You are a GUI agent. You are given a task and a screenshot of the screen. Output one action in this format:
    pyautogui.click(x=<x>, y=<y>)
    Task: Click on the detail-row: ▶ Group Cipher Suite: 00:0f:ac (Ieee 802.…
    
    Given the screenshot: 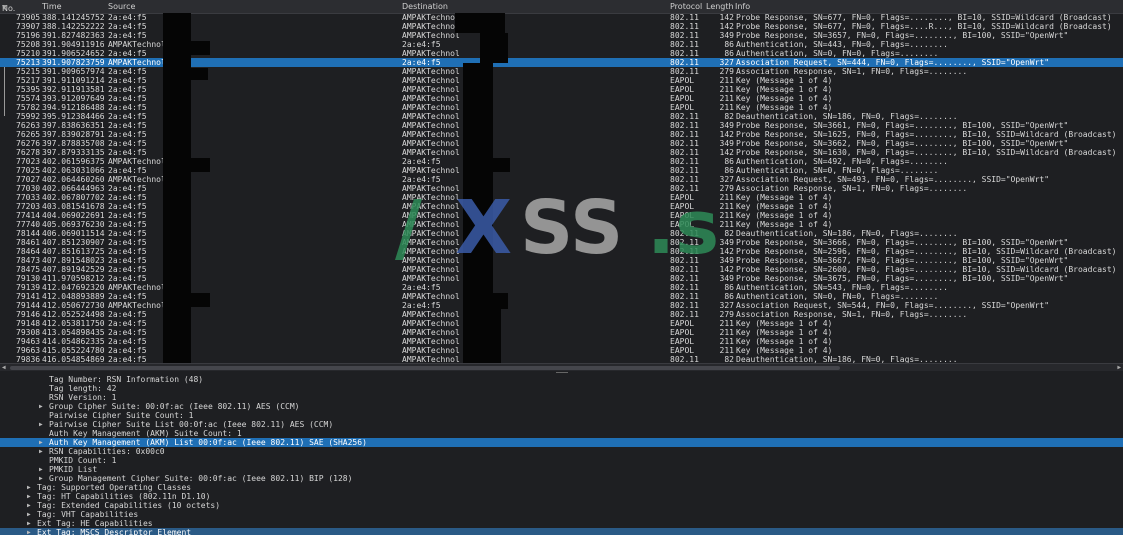 What is the action you would take?
    pyautogui.click(x=561, y=406)
    